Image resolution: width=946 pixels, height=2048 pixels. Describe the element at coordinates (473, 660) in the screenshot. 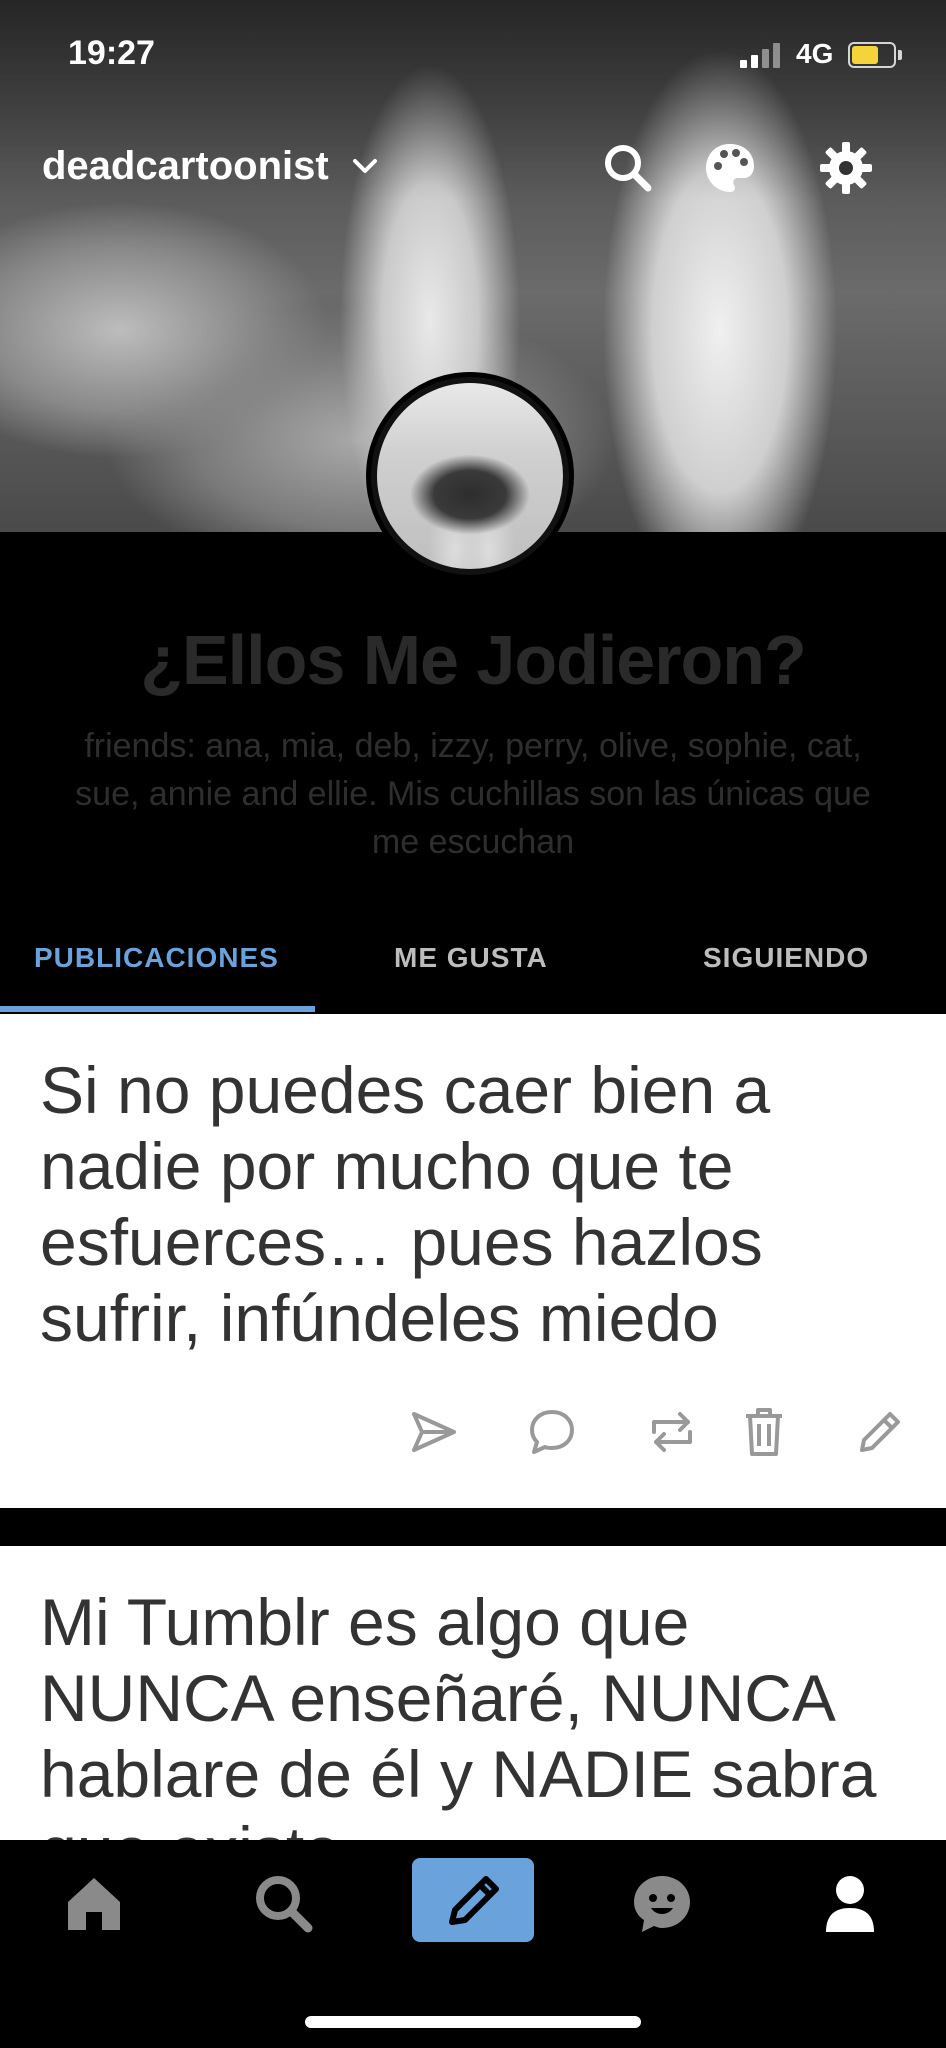

I see `blog-title: ¿Ellos Me Jodieron?` at that location.